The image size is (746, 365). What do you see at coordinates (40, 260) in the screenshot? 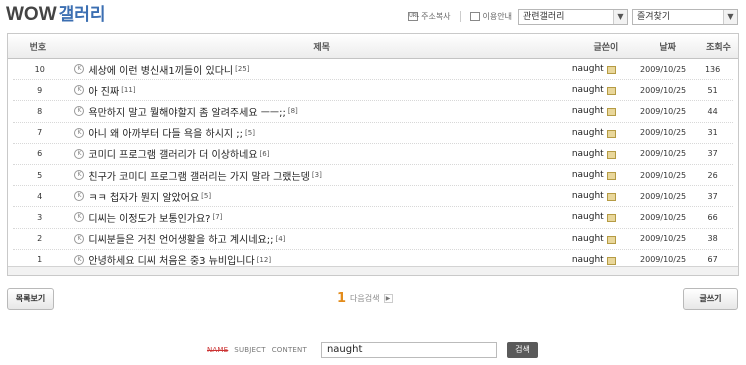
I see `post-number: 1` at bounding box center [40, 260].